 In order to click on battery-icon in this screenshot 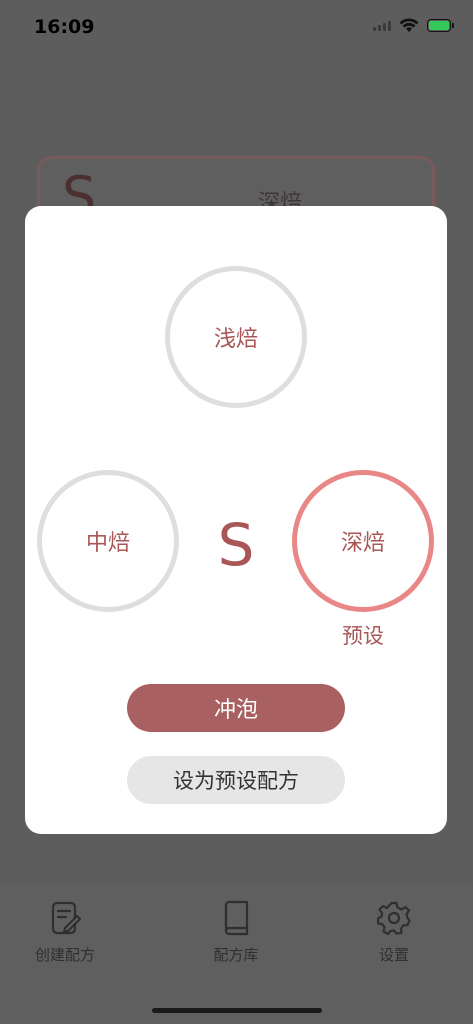, I will do `click(440, 25)`.